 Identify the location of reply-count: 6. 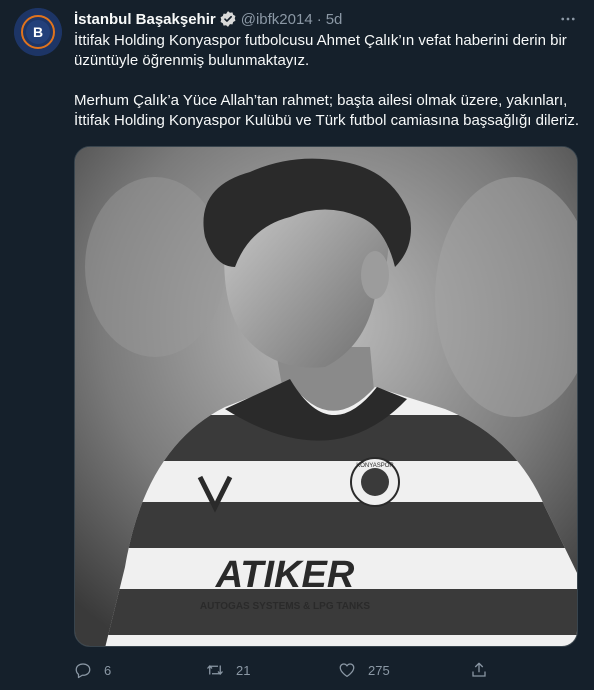
(108, 670).